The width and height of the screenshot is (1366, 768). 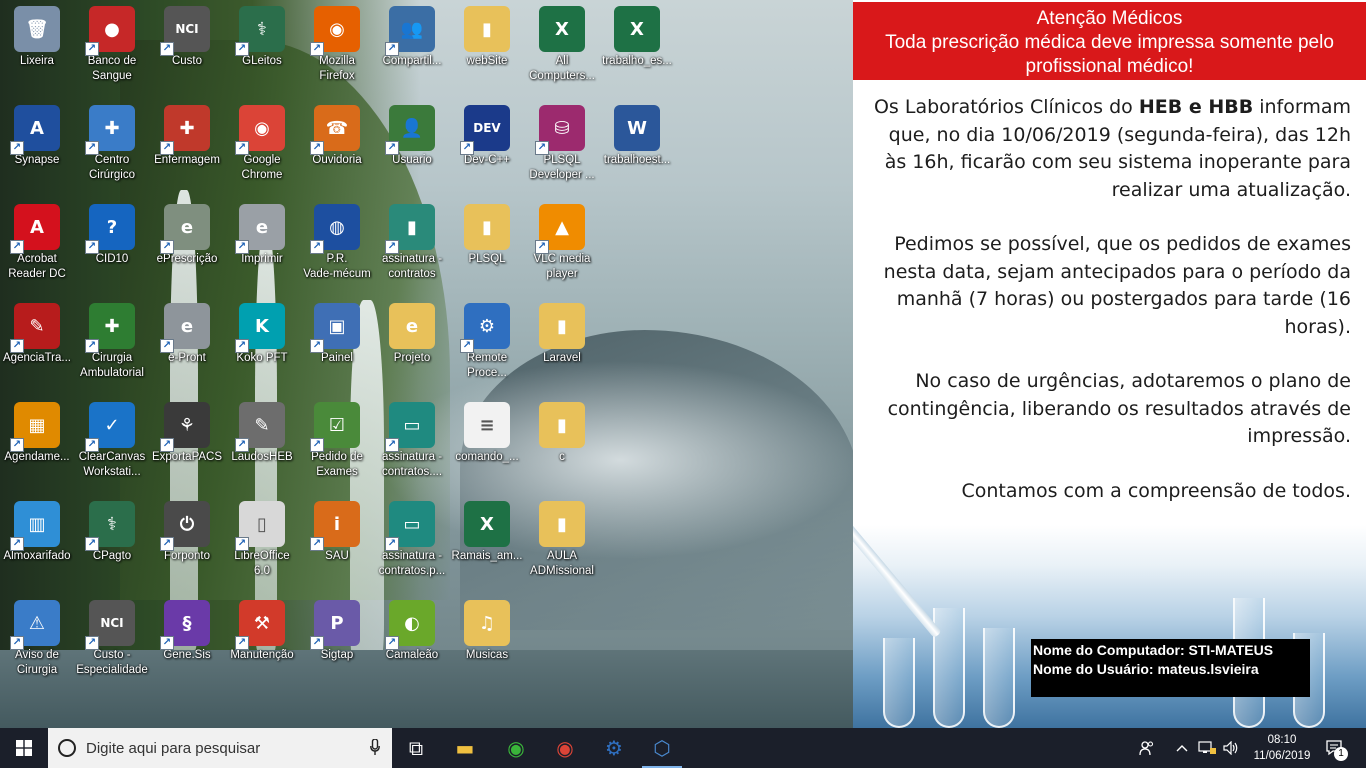 I want to click on notice-header-title: Atenção Médicos, so click(x=1109, y=18).